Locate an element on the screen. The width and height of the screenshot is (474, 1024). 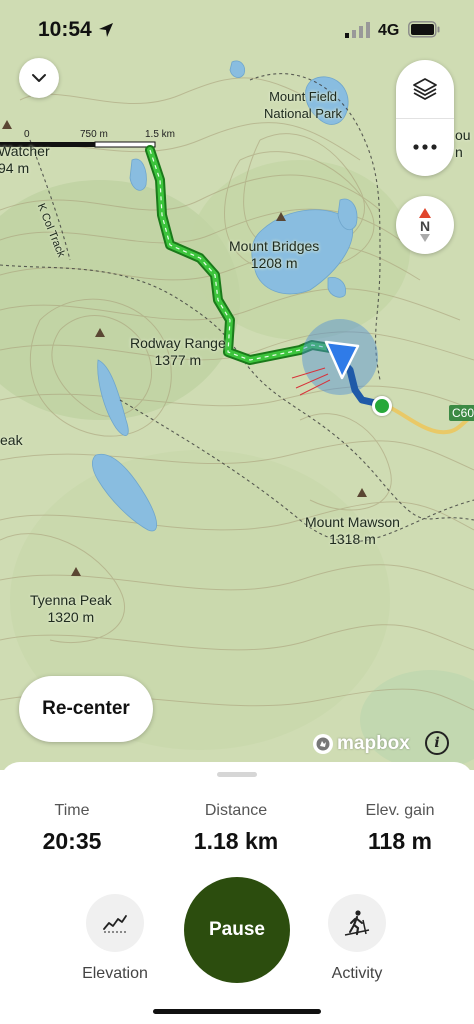
elevation-label: Elevation is located at coordinates (115, 973).